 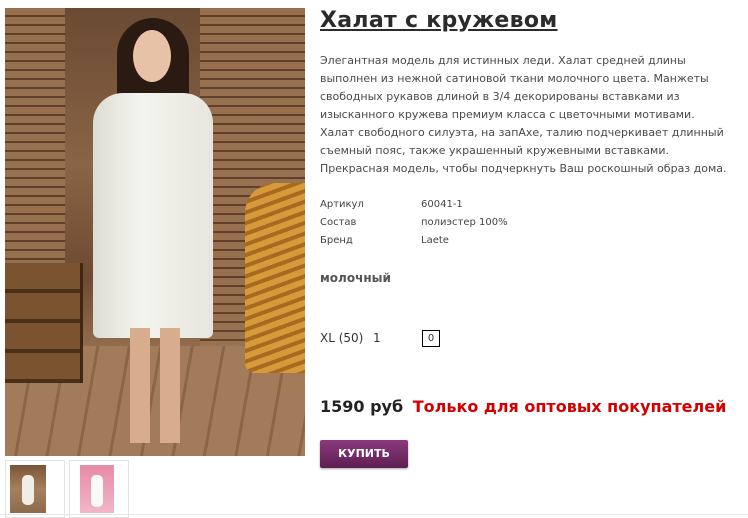 What do you see at coordinates (435, 240) in the screenshot?
I see `spec-value: Laete` at bounding box center [435, 240].